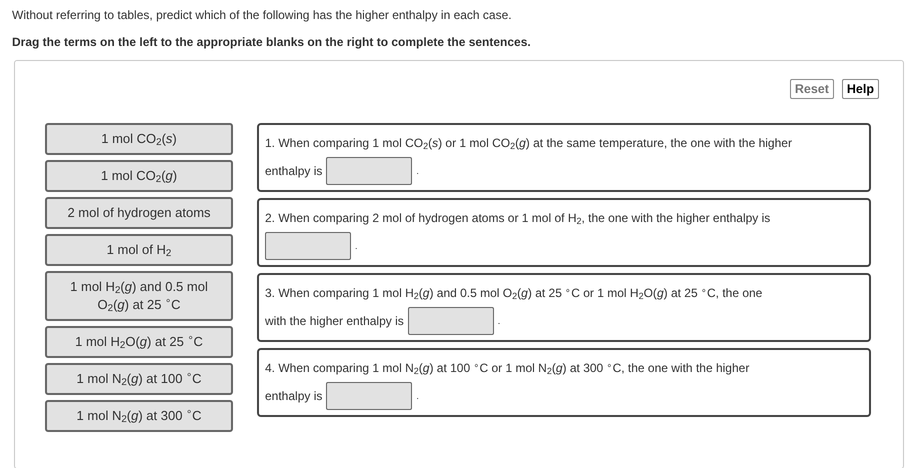 This screenshot has height=468, width=917. Describe the element at coordinates (517, 218) in the screenshot. I see `sentence-text: 2. When comparing 2 mol of hydrogen atoms or 1 mol of H$_{2}$, the one with the higher enthalpy is` at that location.